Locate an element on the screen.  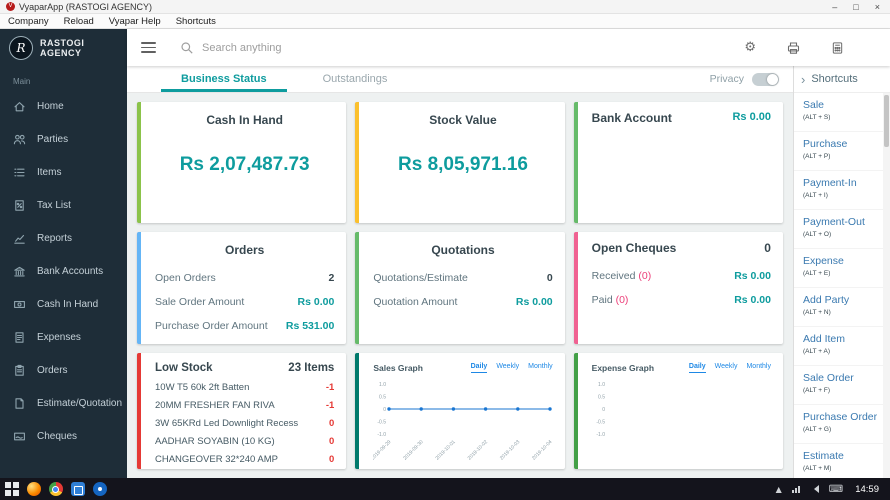
chrome-icon is located at coordinates (55, 489).